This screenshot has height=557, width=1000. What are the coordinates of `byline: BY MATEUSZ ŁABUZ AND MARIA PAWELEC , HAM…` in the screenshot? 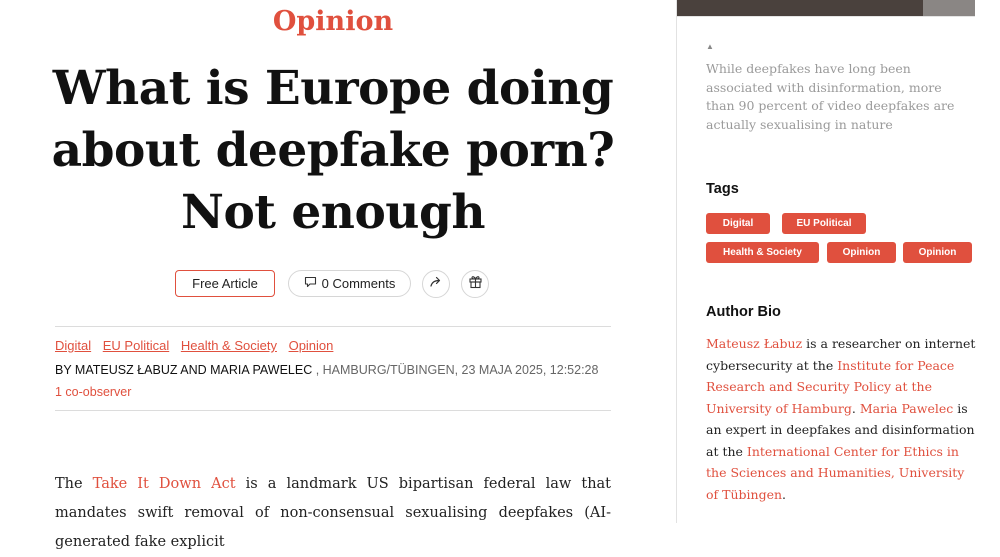 It's located at (326, 370).